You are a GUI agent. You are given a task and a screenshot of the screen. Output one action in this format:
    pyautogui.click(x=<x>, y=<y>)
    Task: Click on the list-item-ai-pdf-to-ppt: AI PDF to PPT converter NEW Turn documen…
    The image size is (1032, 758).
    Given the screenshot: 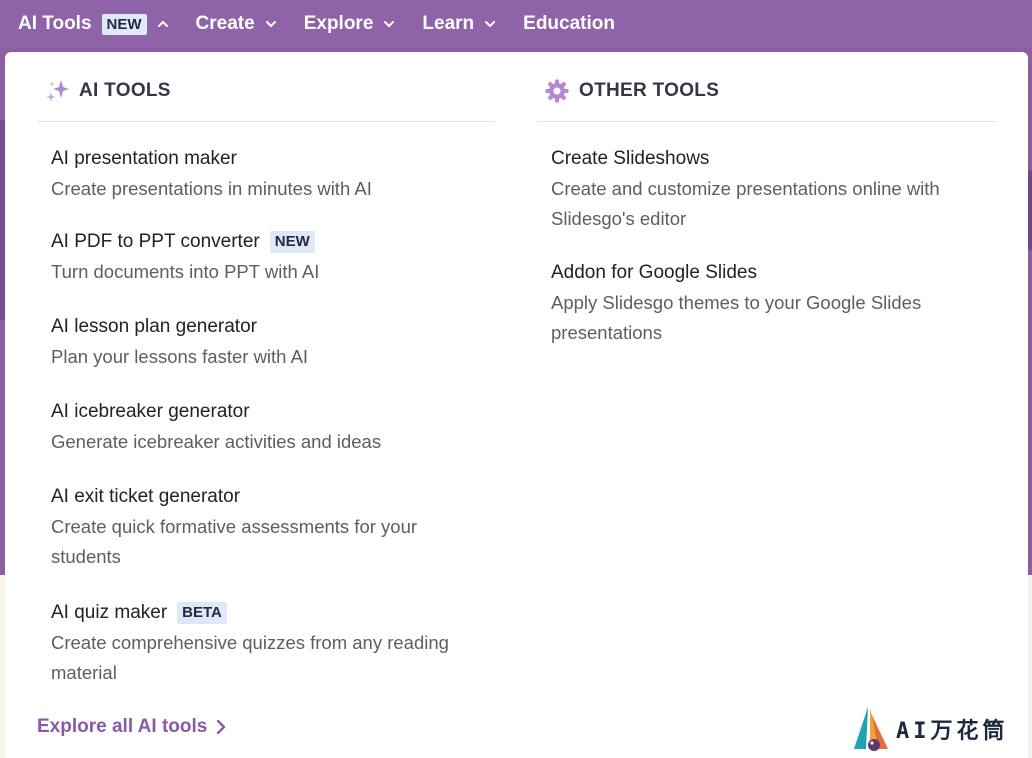 What is the action you would take?
    pyautogui.click(x=273, y=258)
    